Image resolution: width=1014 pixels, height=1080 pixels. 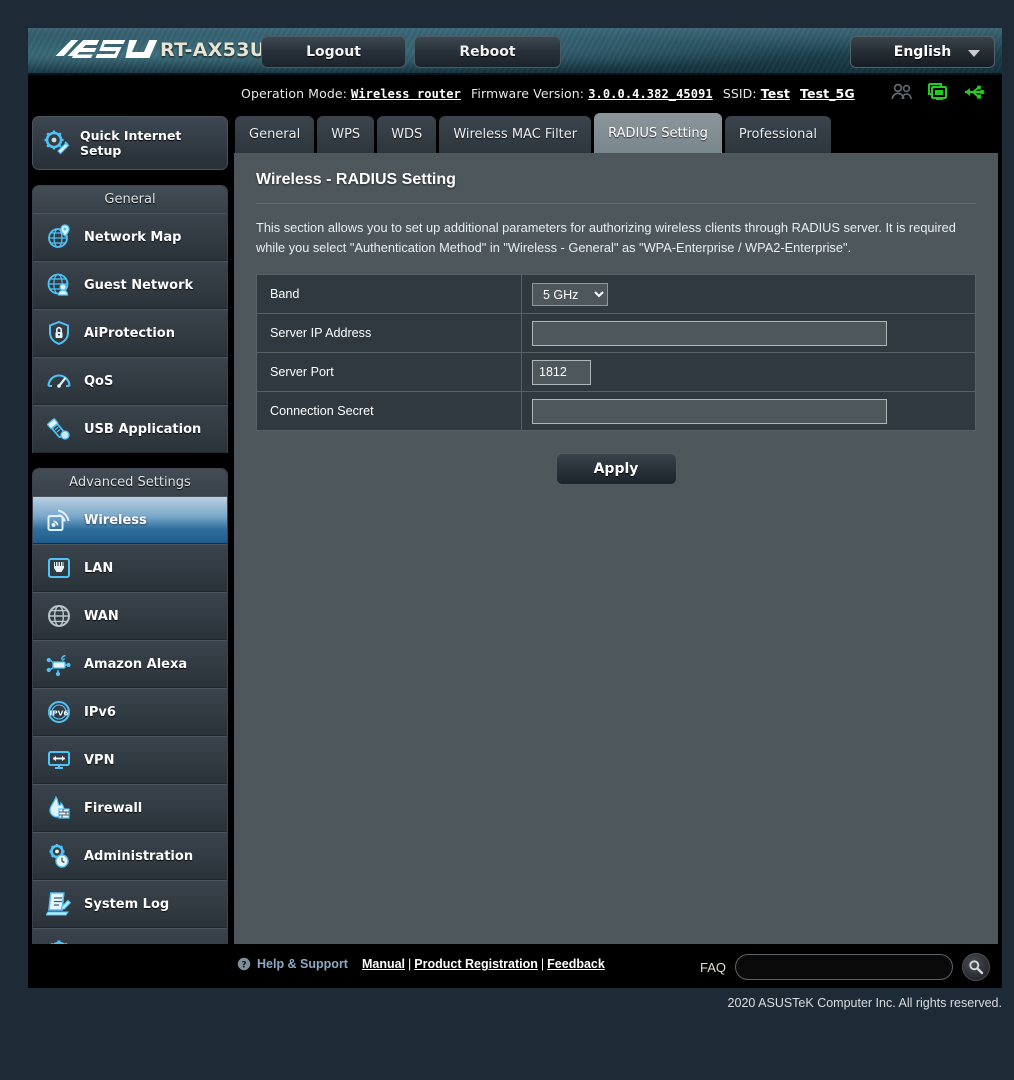 What do you see at coordinates (106, 49) in the screenshot?
I see `asus-logo-mark` at bounding box center [106, 49].